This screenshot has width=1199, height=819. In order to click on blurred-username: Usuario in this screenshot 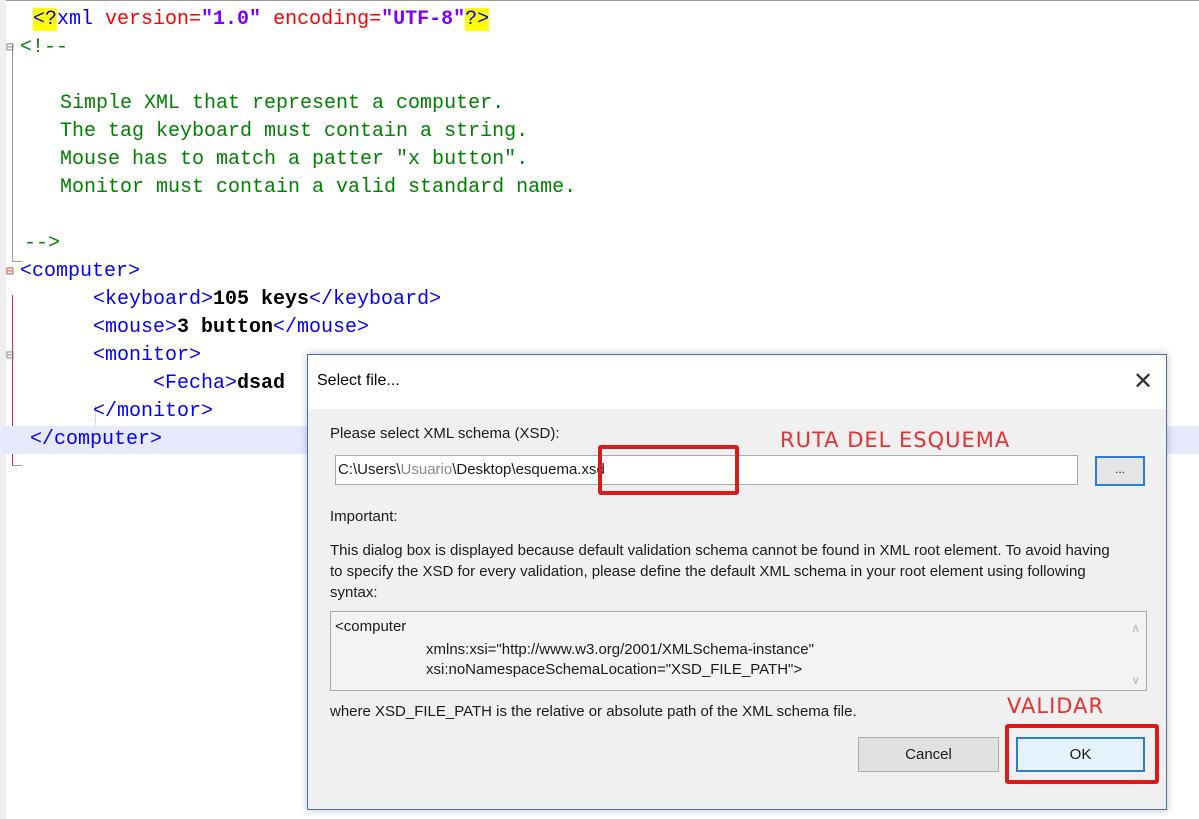, I will do `click(426, 469)`.